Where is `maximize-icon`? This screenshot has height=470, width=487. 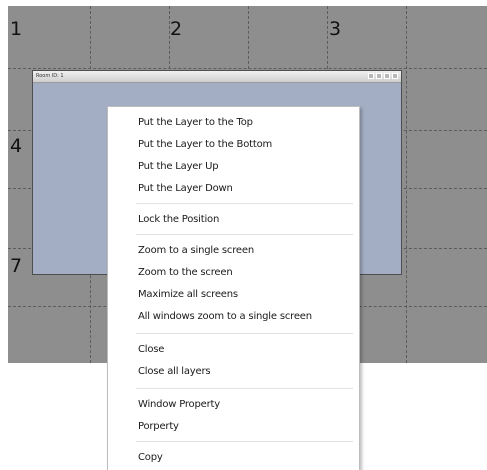 maximize-icon is located at coordinates (379, 76).